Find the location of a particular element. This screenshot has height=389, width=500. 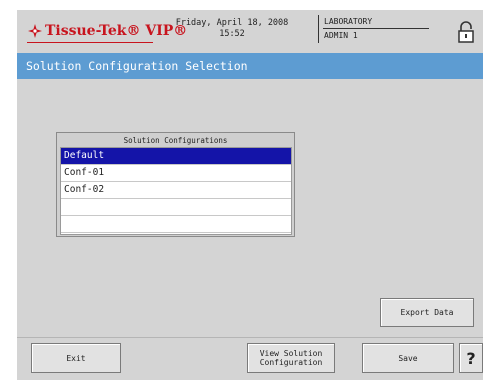

list-item: Conf-02 is located at coordinates (176, 190).